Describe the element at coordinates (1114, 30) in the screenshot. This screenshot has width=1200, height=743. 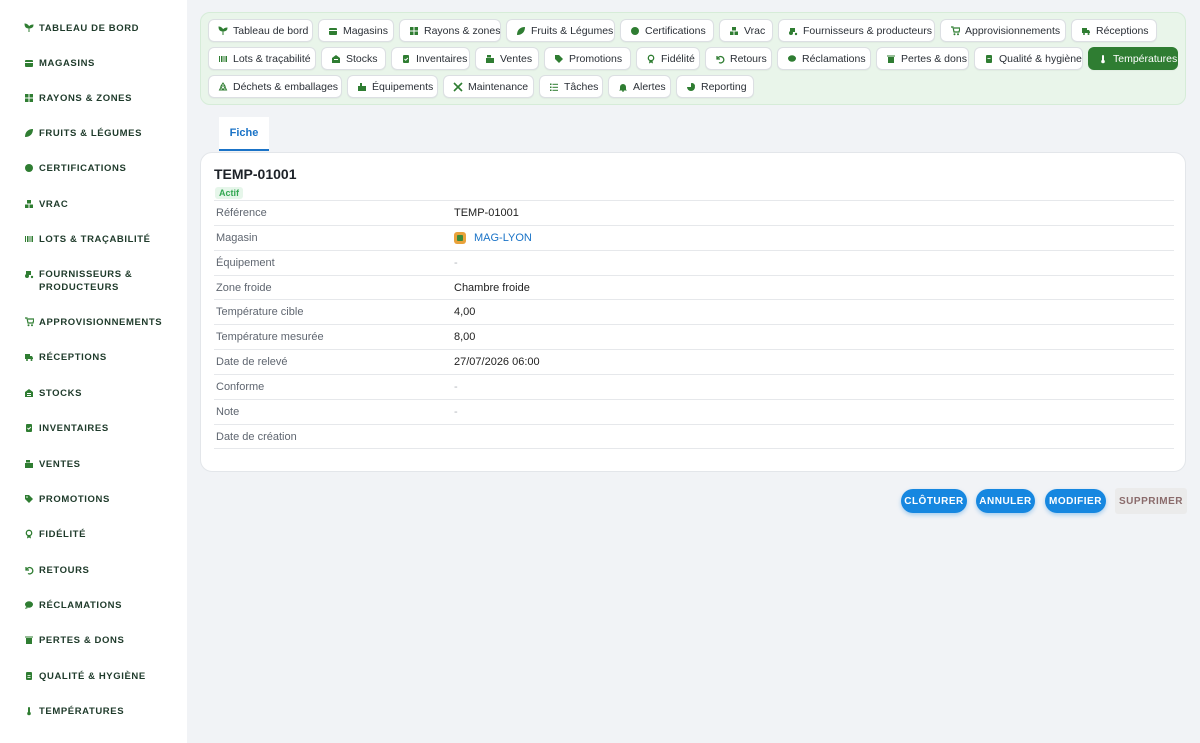
I see `tab-receptions: Réceptions` at that location.